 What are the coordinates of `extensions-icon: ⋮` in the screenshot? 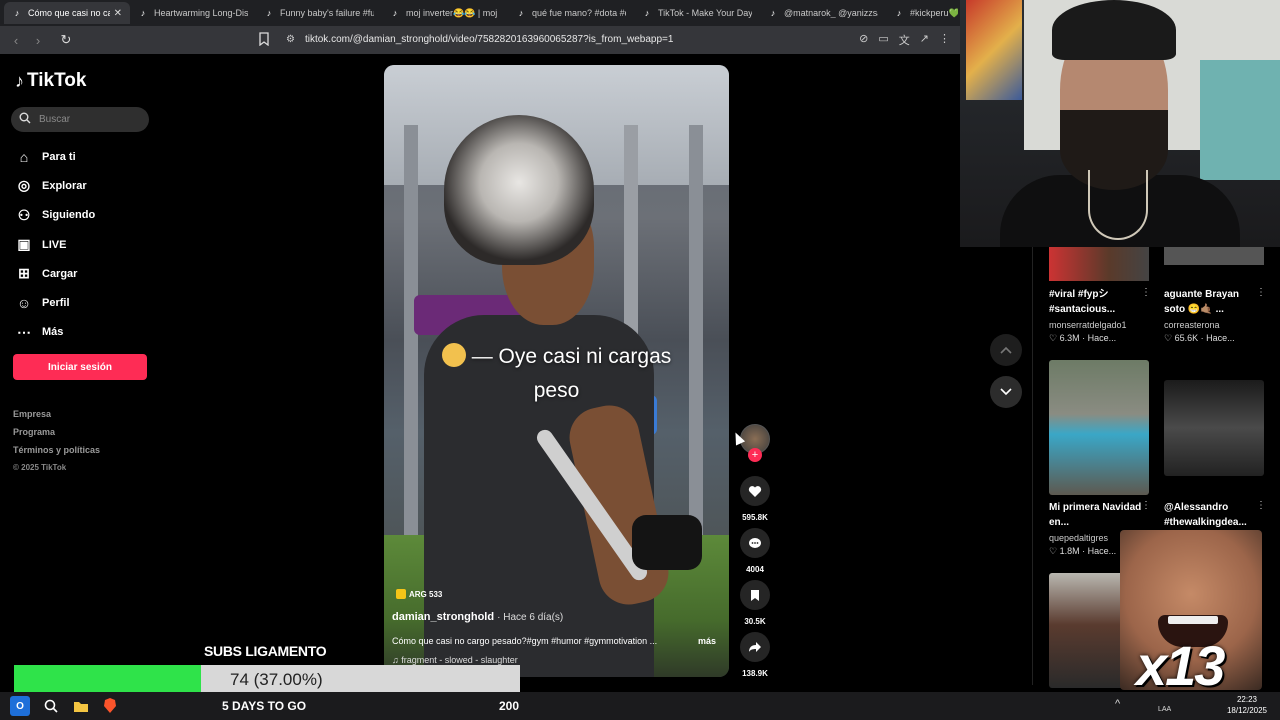 It's located at (944, 40).